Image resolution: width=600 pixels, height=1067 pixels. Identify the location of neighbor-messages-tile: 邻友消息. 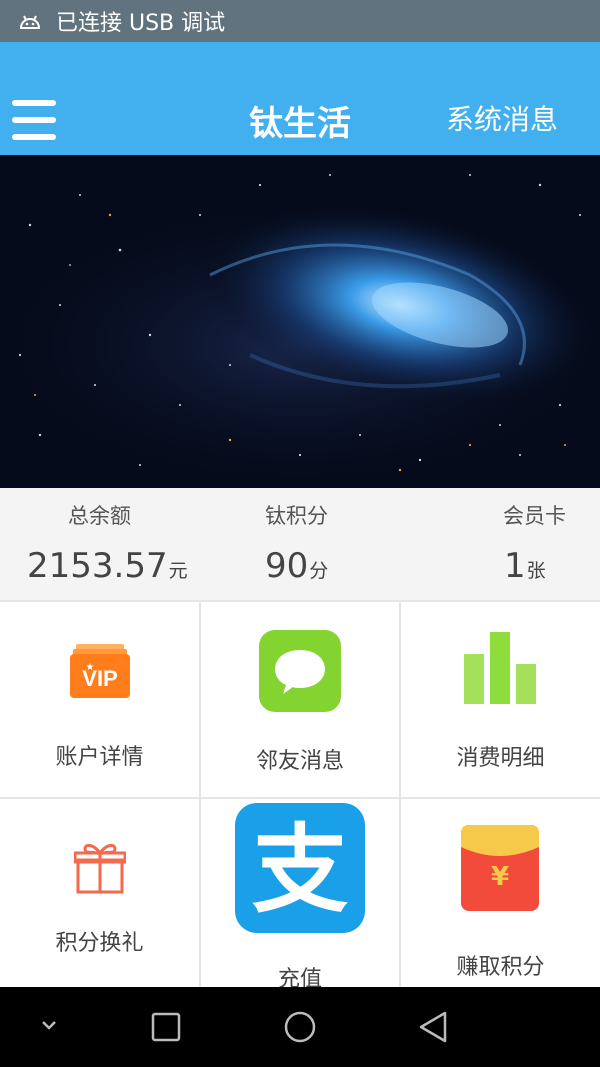
(300, 699).